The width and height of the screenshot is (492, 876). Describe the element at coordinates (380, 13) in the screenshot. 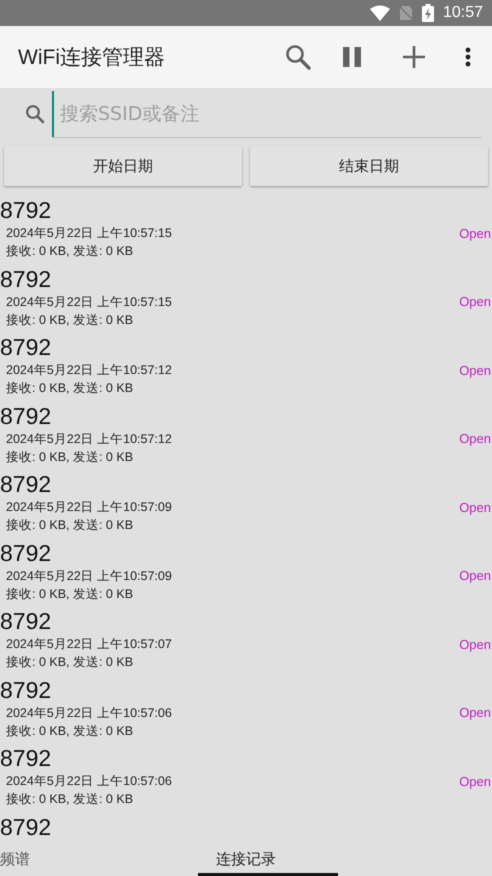

I see `wifi-icon` at that location.